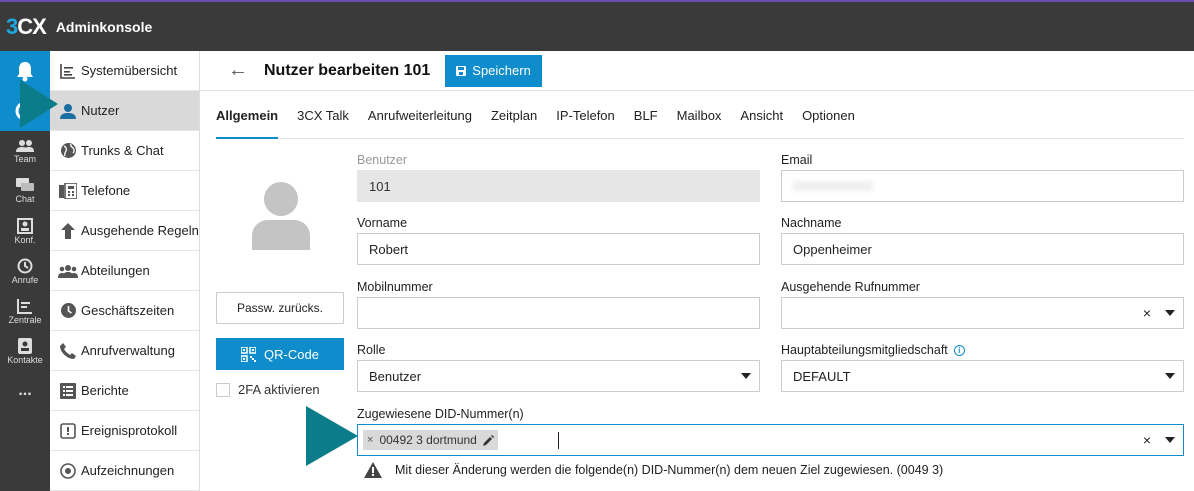  I want to click on twofa-option: 2FA aktivieren, so click(268, 389).